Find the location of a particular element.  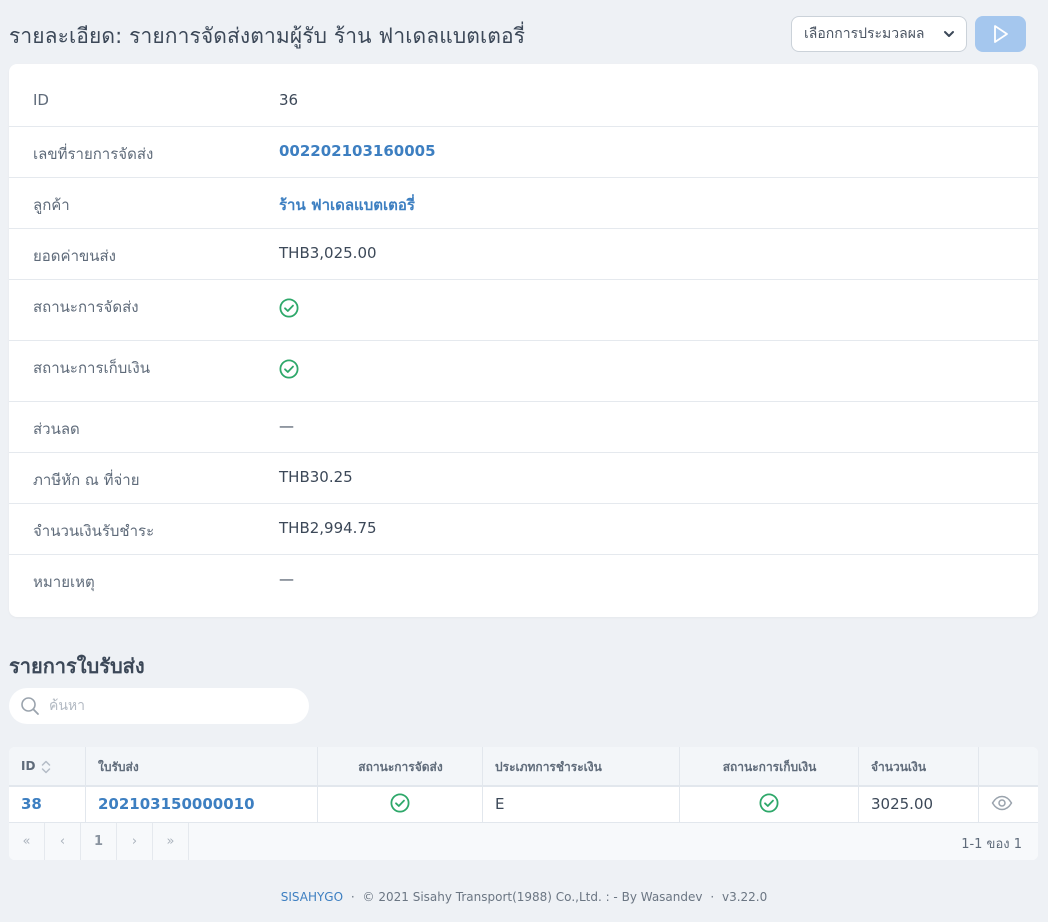

detail-row-collection-status: สถานะการเก็บเงิน is located at coordinates (523, 371).